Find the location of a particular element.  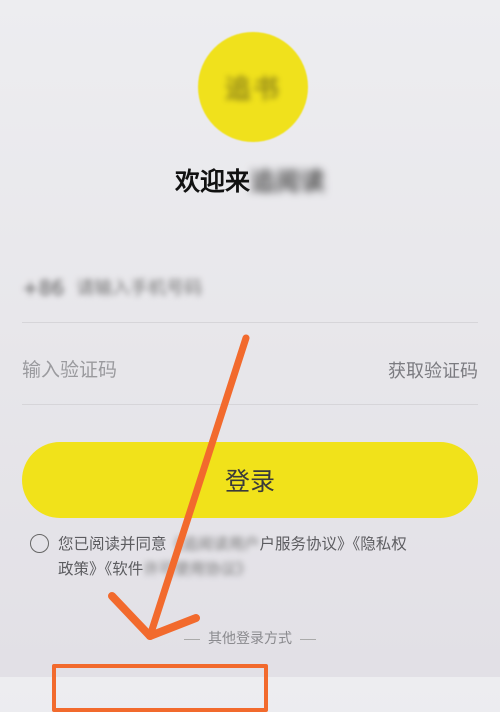

arrow-head-left is located at coordinates (131, 616).